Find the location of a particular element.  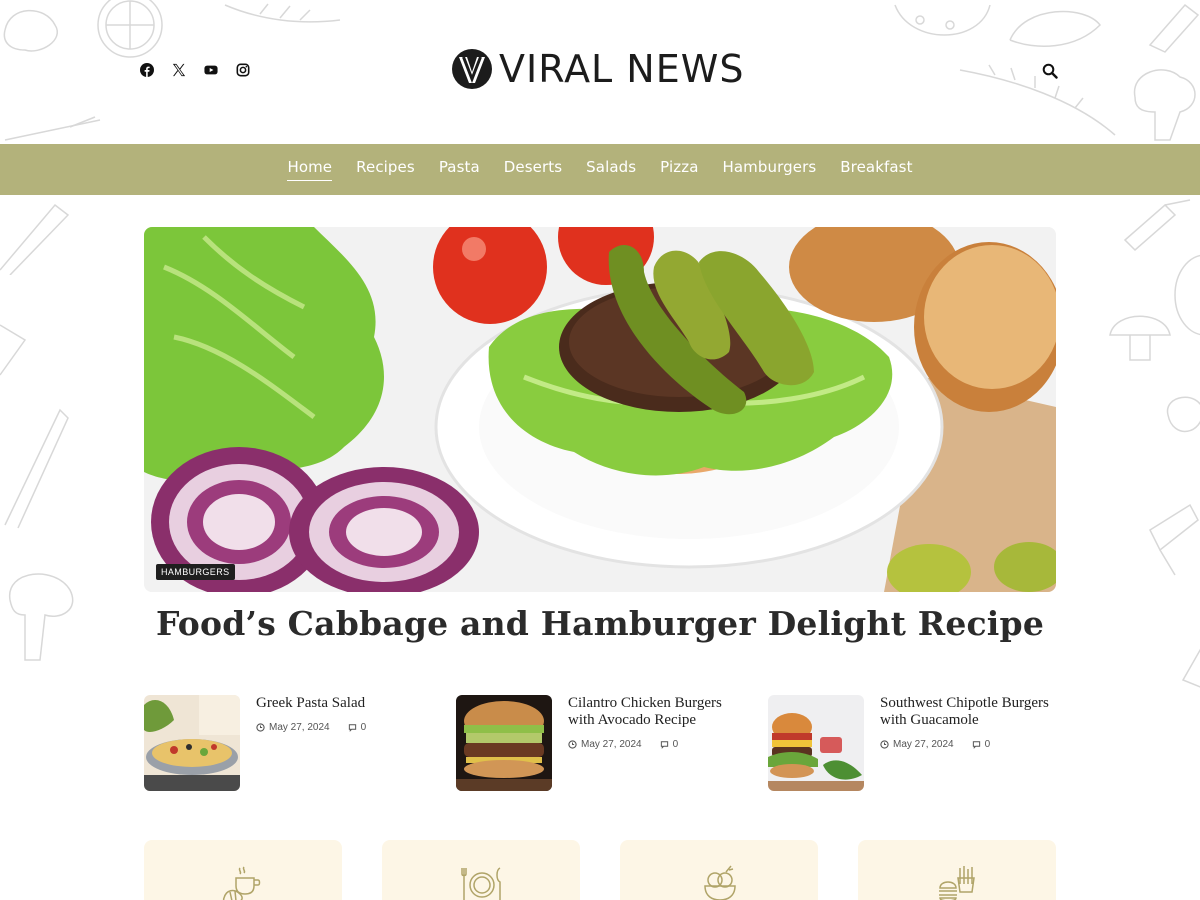

leaf-doodle-icon is located at coordinates (13, 350).